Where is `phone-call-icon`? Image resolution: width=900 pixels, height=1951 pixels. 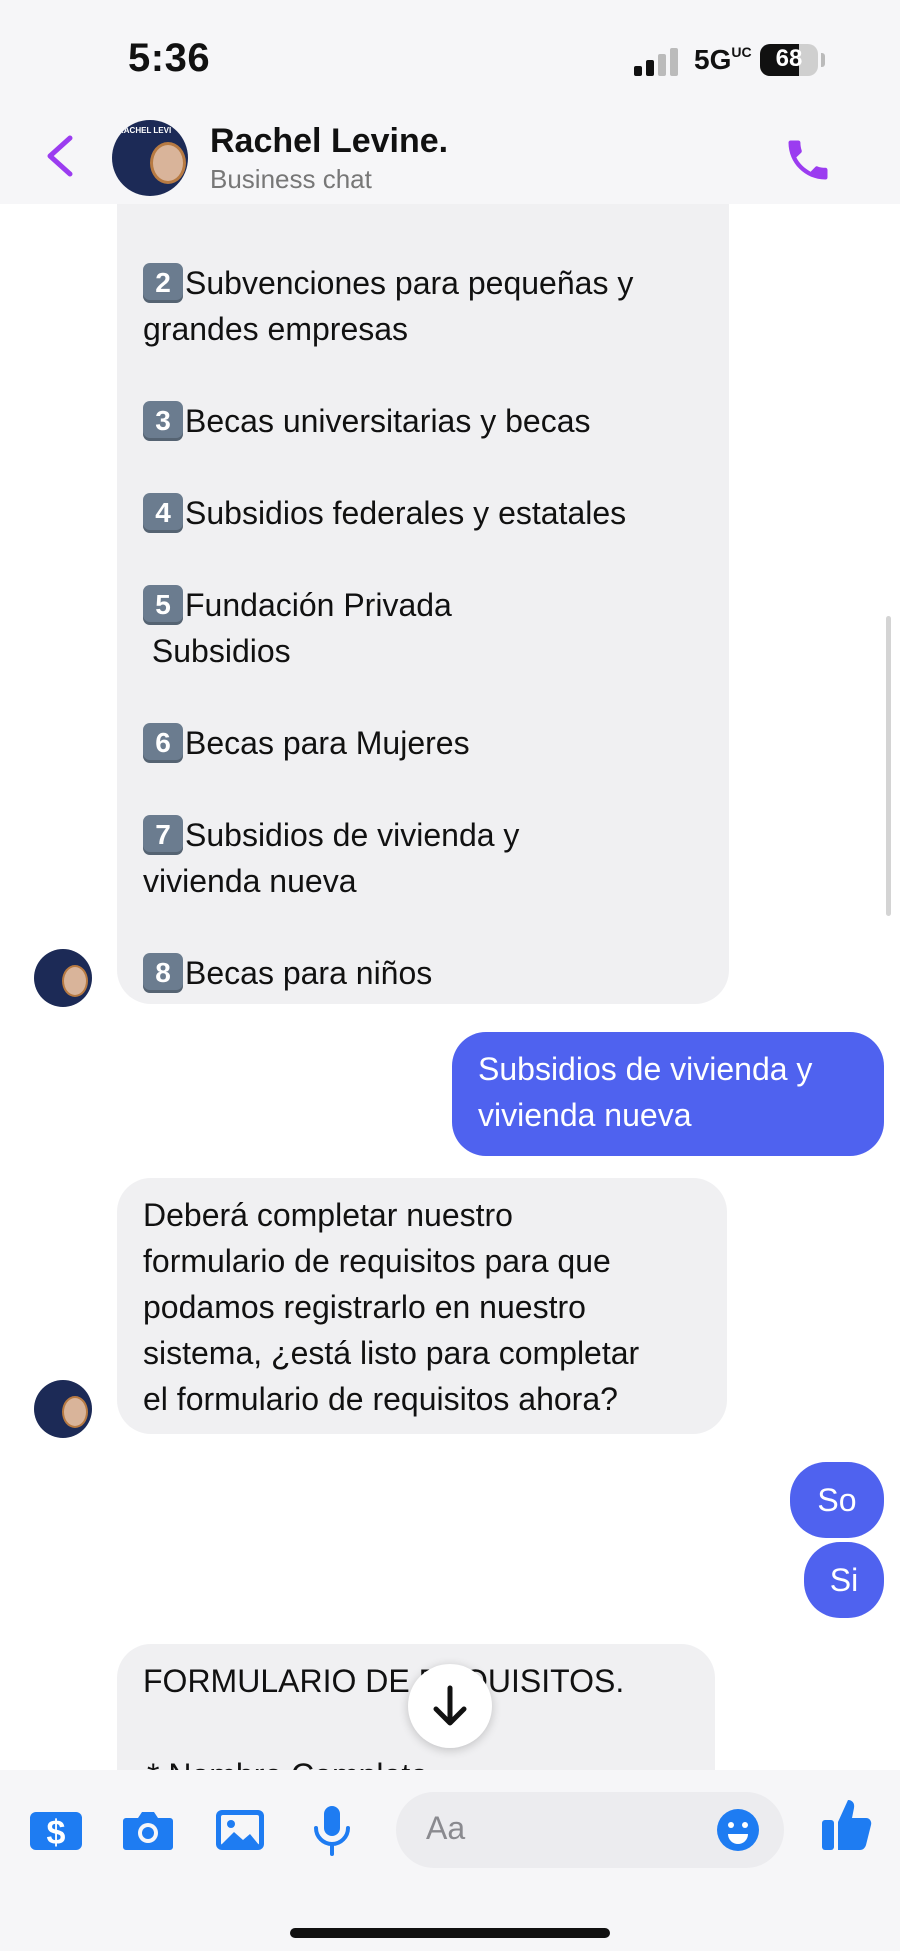 phone-call-icon is located at coordinates (808, 160).